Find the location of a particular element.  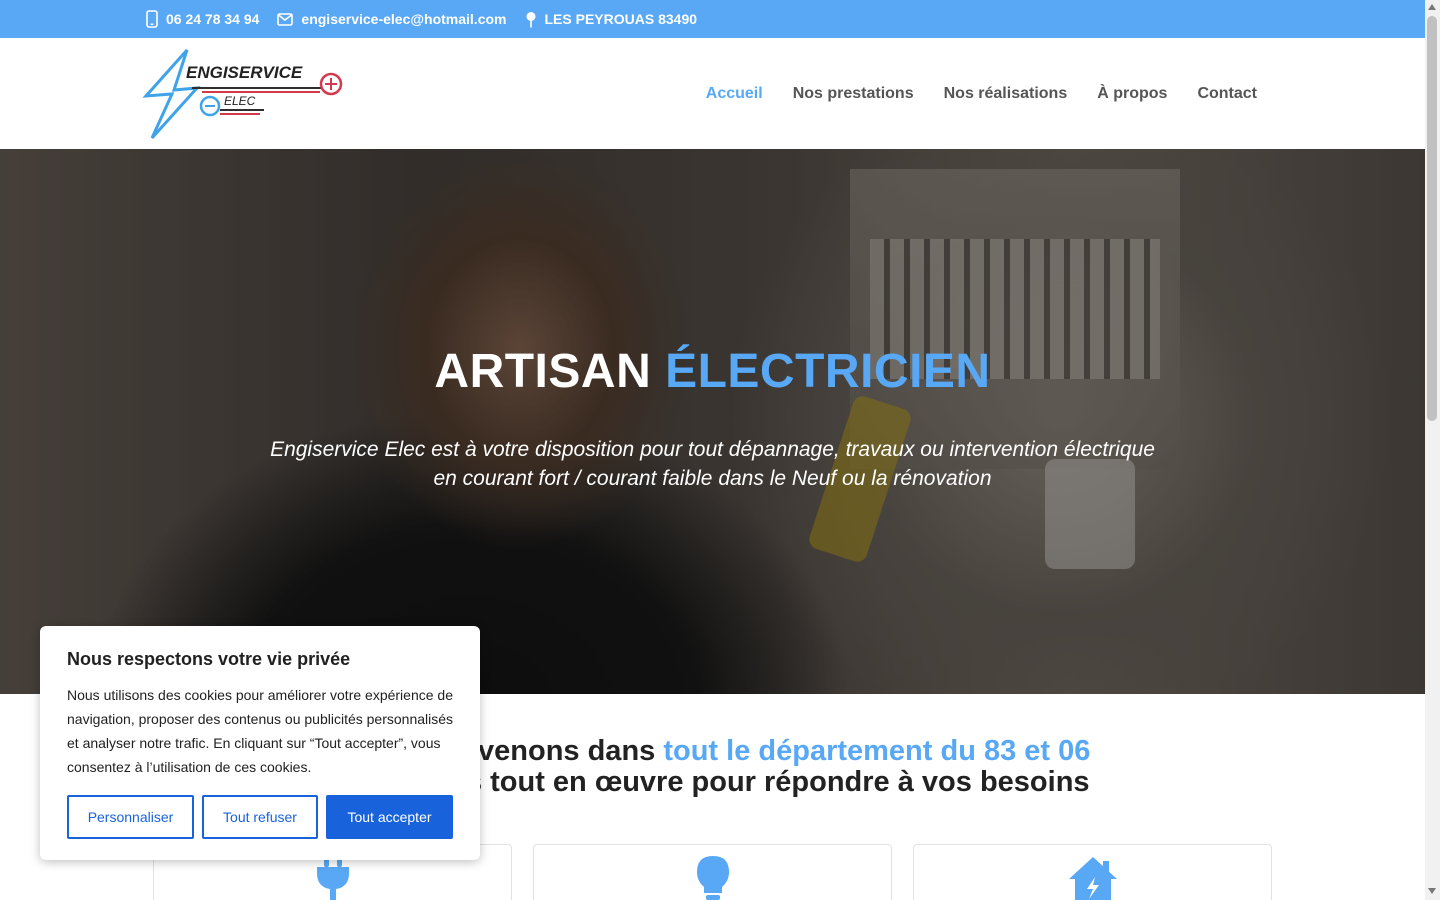

hero-title-part2: ÉLECTRICIEN is located at coordinates (828, 371).